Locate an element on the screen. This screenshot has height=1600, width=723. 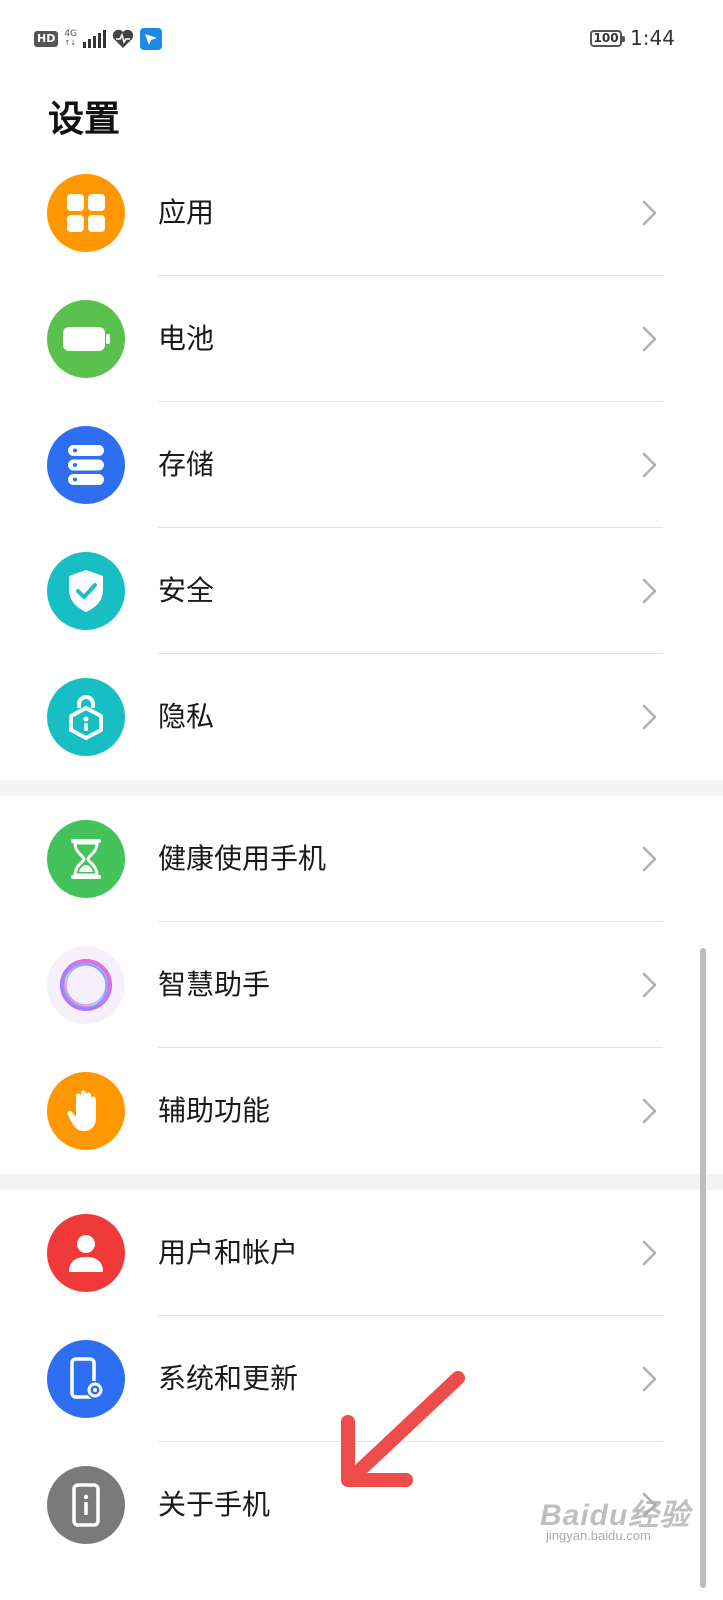
system-update-icon is located at coordinates (86, 1379).